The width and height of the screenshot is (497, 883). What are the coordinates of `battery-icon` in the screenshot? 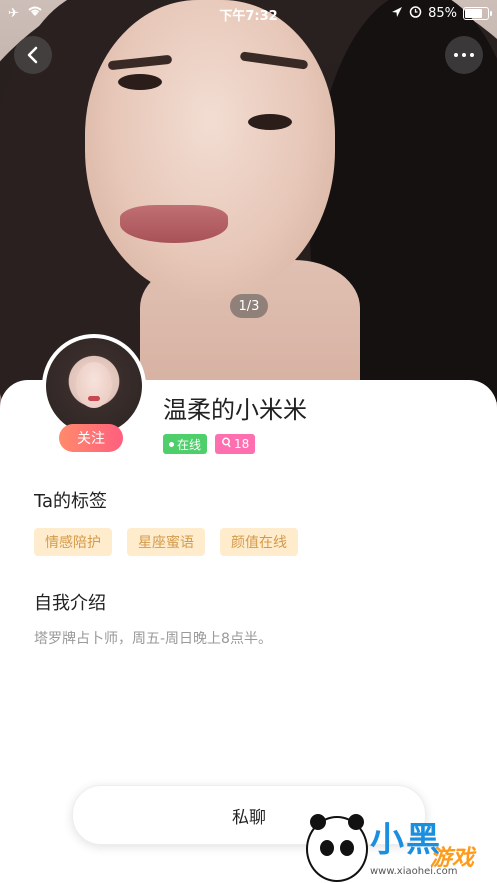 It's located at (477, 13).